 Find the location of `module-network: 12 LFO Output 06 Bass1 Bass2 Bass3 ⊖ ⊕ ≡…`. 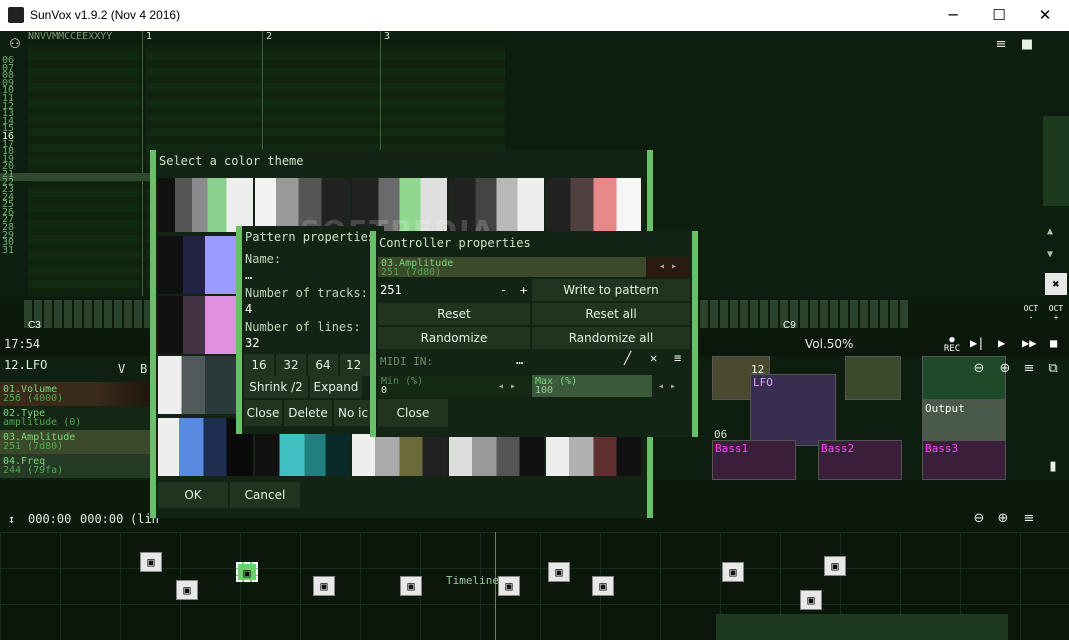

module-network: 12 LFO Output 06 Bass1 Bass2 Bass3 ⊖ ⊕ ≡… is located at coordinates (859, 418).